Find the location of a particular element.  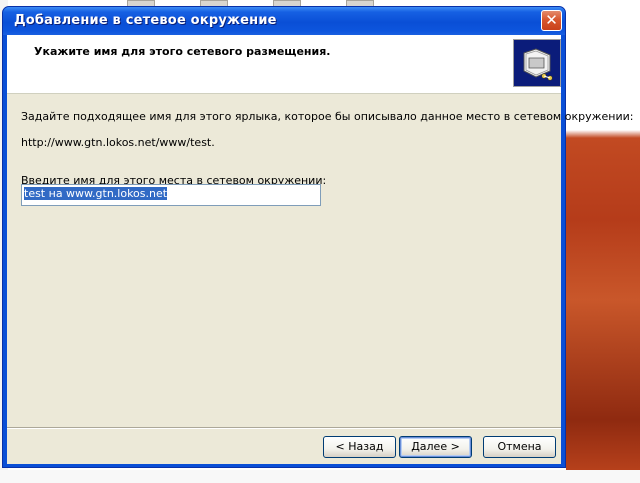

selected-input-text: test на www.gtn.lokos.net is located at coordinates (96, 193).